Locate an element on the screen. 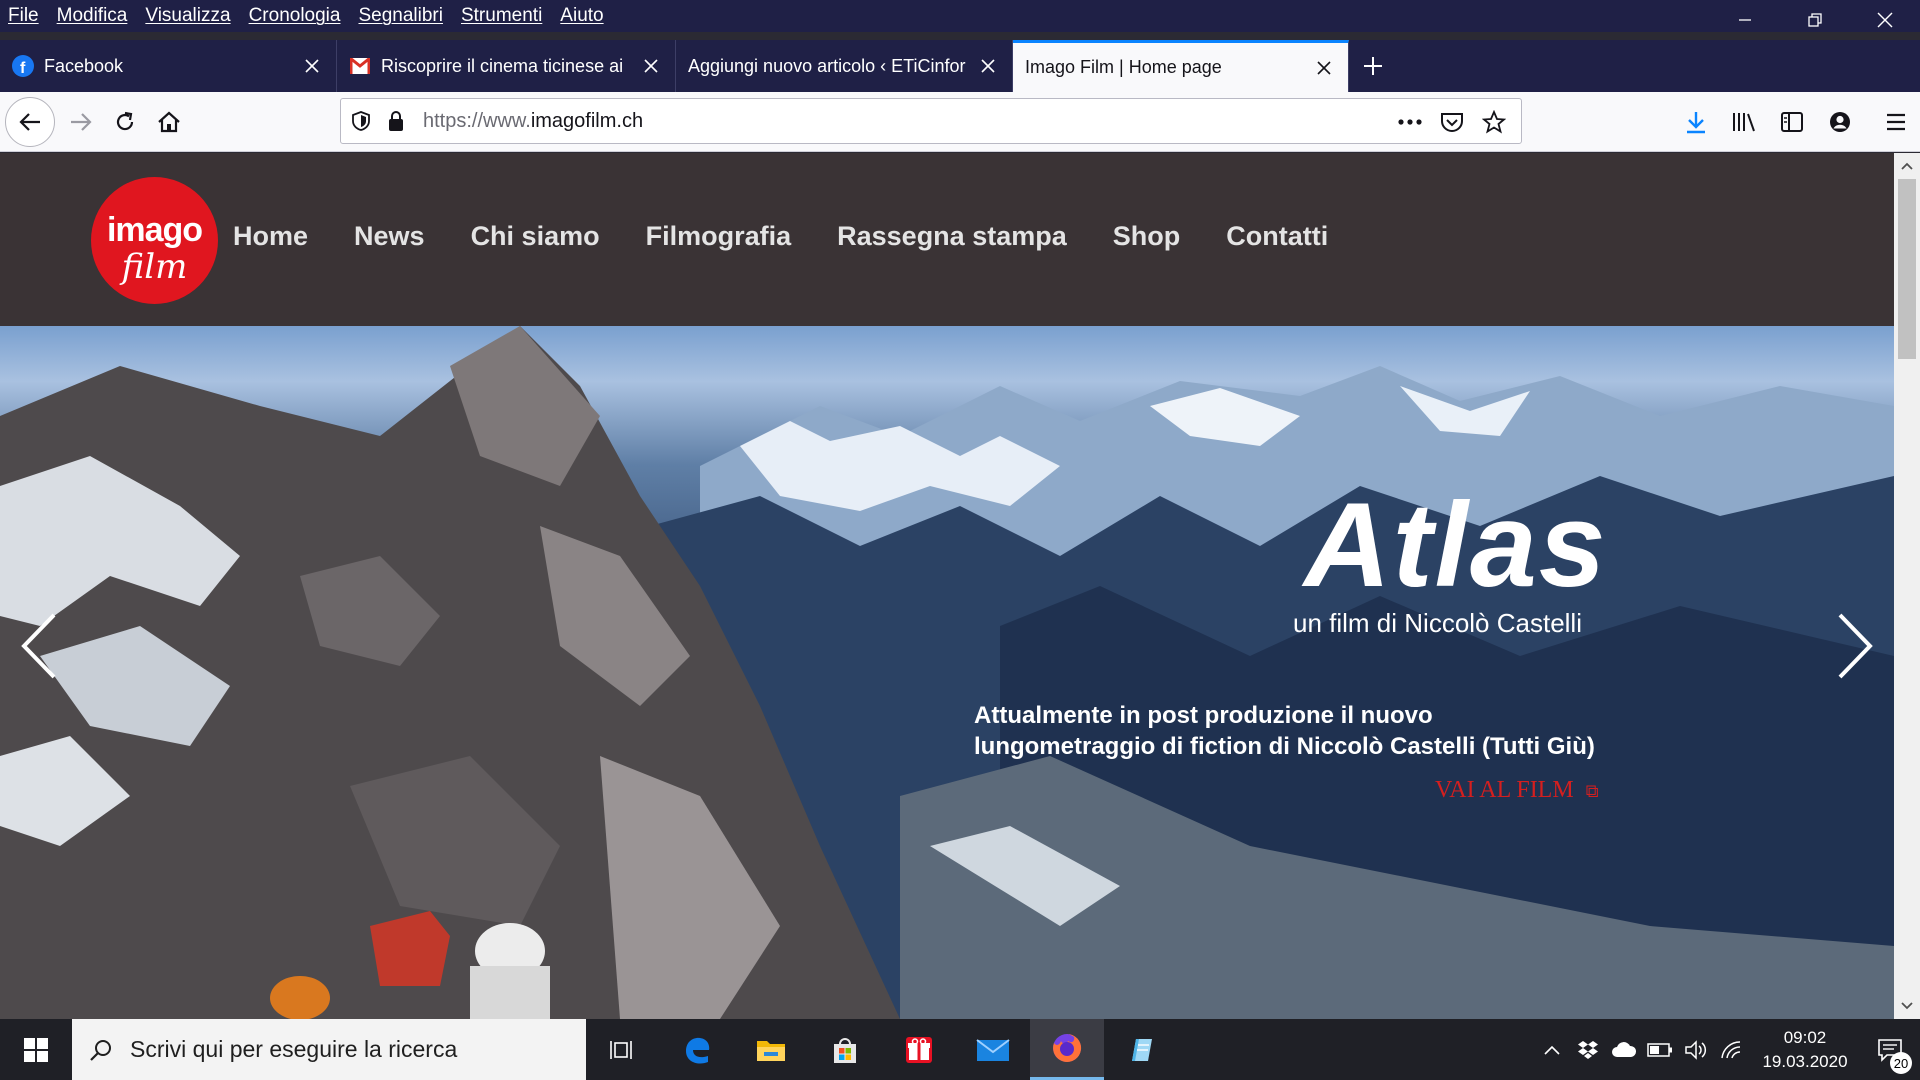  store-icon is located at coordinates (845, 1050).